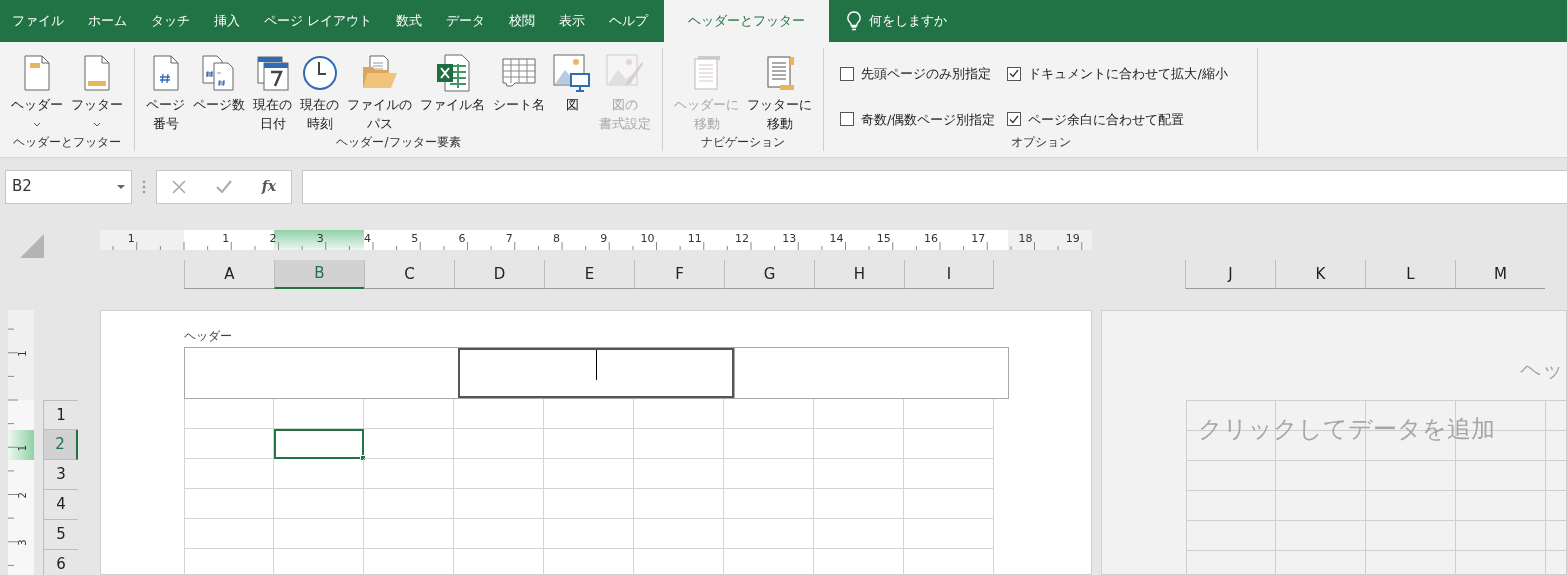 Image resolution: width=1567 pixels, height=575 pixels. What do you see at coordinates (747, 21) in the screenshot?
I see `ribbon-tab: ヘッダーとフッター` at bounding box center [747, 21].